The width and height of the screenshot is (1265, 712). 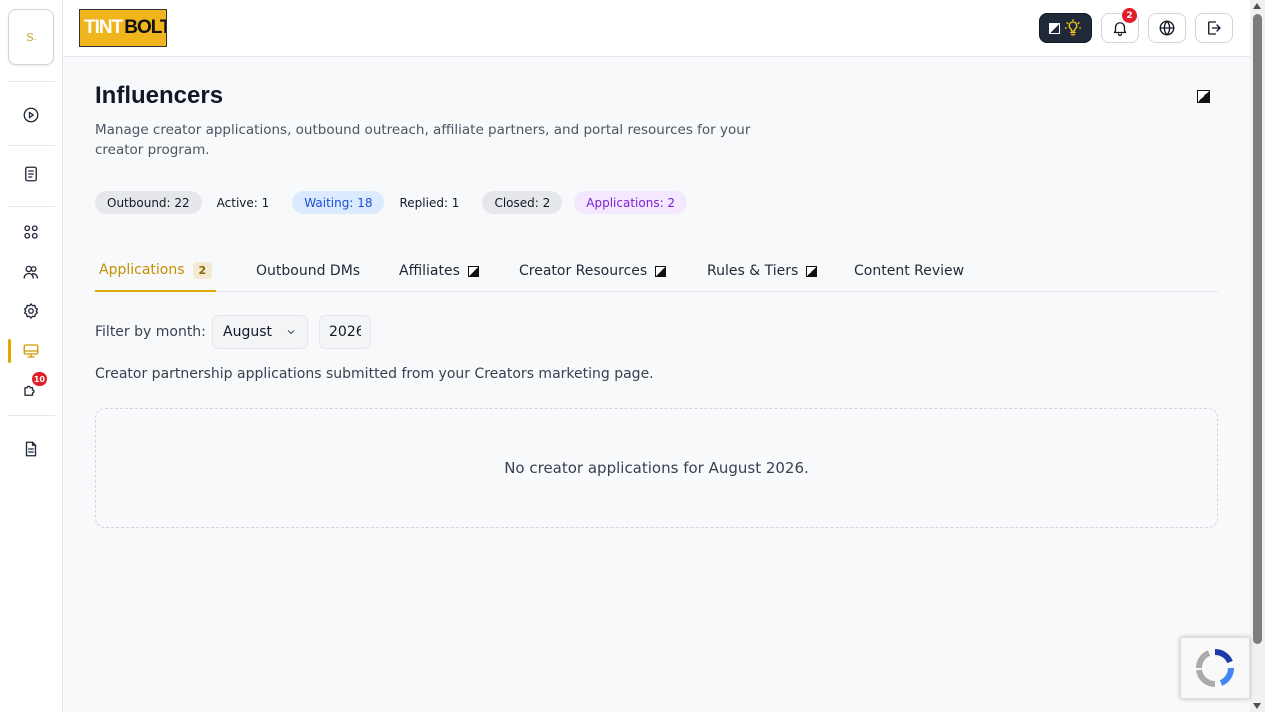 I want to click on logout-button, so click(x=1214, y=28).